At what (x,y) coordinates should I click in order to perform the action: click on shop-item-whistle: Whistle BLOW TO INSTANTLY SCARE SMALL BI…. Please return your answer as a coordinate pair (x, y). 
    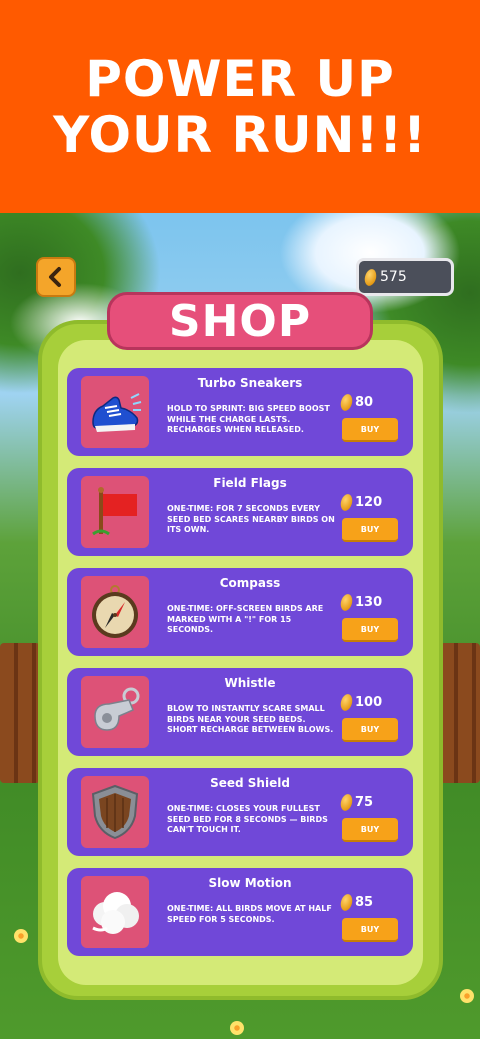
    Looking at the image, I should click on (240, 712).